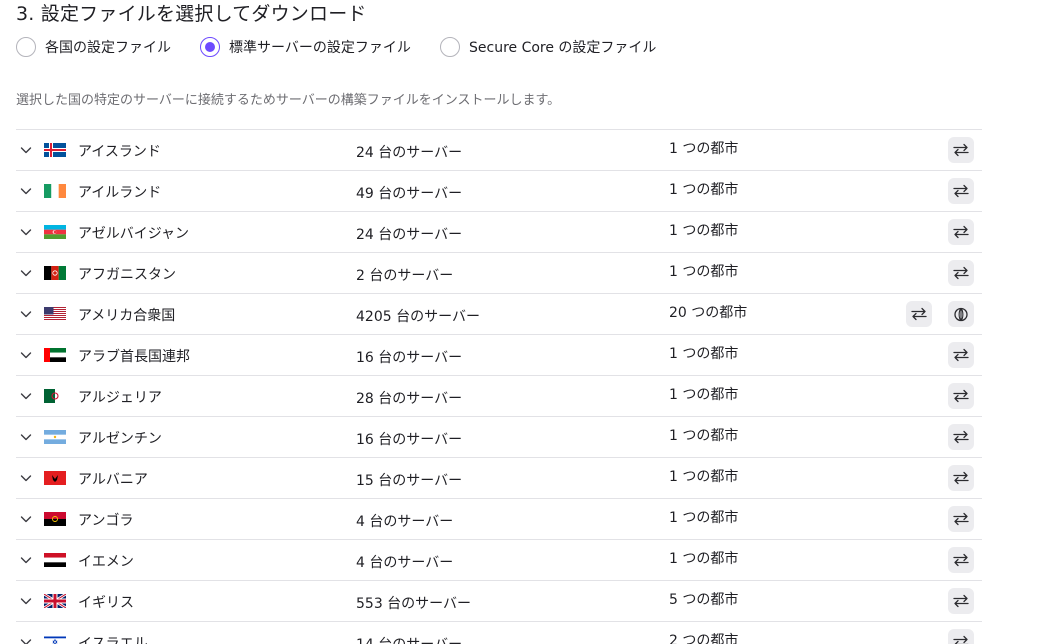  I want to click on country-name: アルジェリア, so click(120, 398).